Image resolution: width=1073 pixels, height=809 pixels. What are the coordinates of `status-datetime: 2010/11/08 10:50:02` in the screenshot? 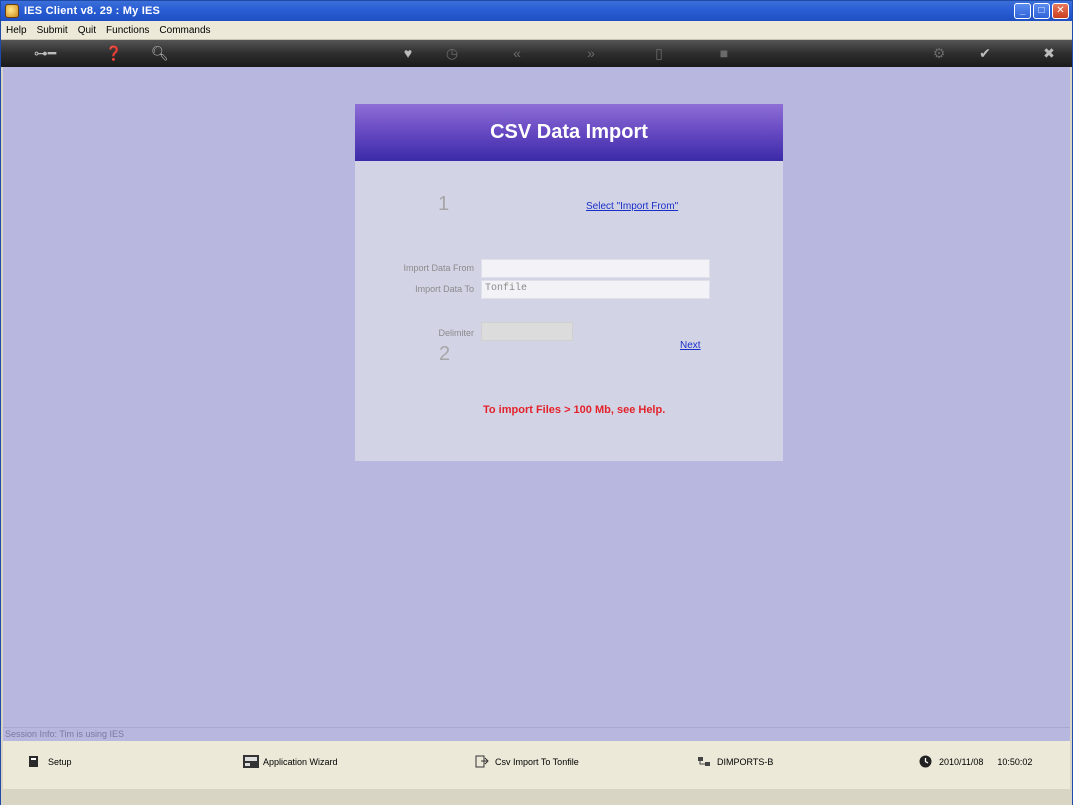 It's located at (975, 761).